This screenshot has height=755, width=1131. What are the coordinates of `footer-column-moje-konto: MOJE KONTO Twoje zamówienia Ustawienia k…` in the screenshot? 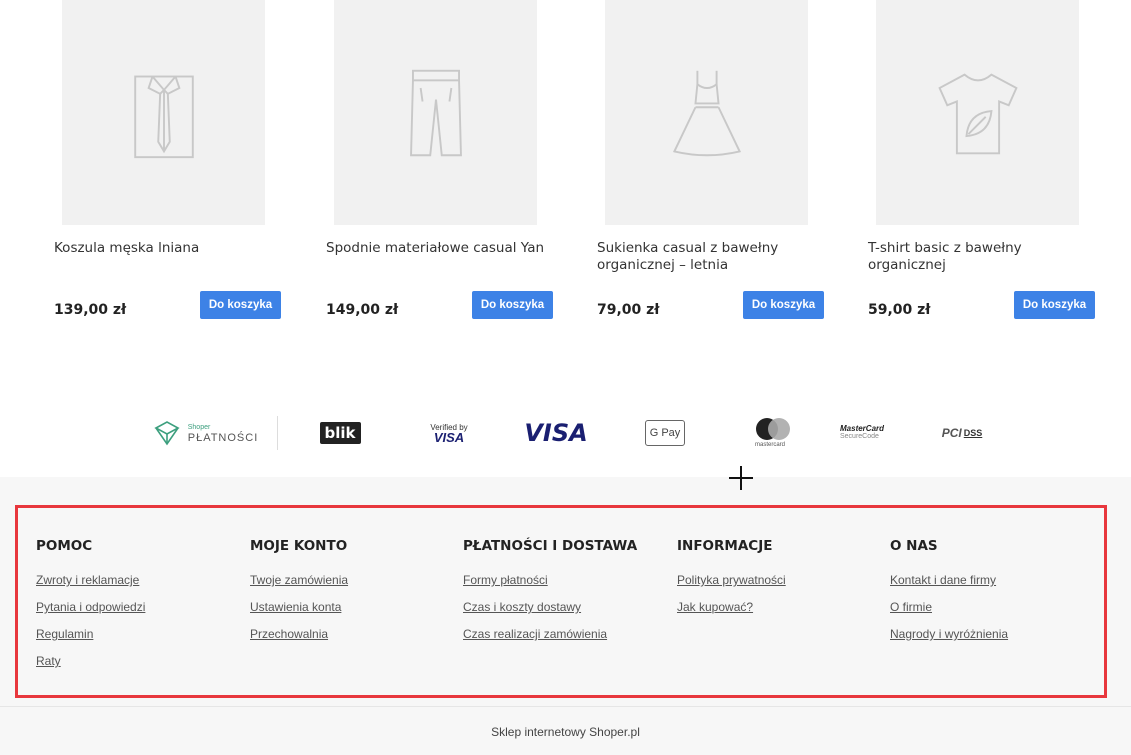 It's located at (350, 596).